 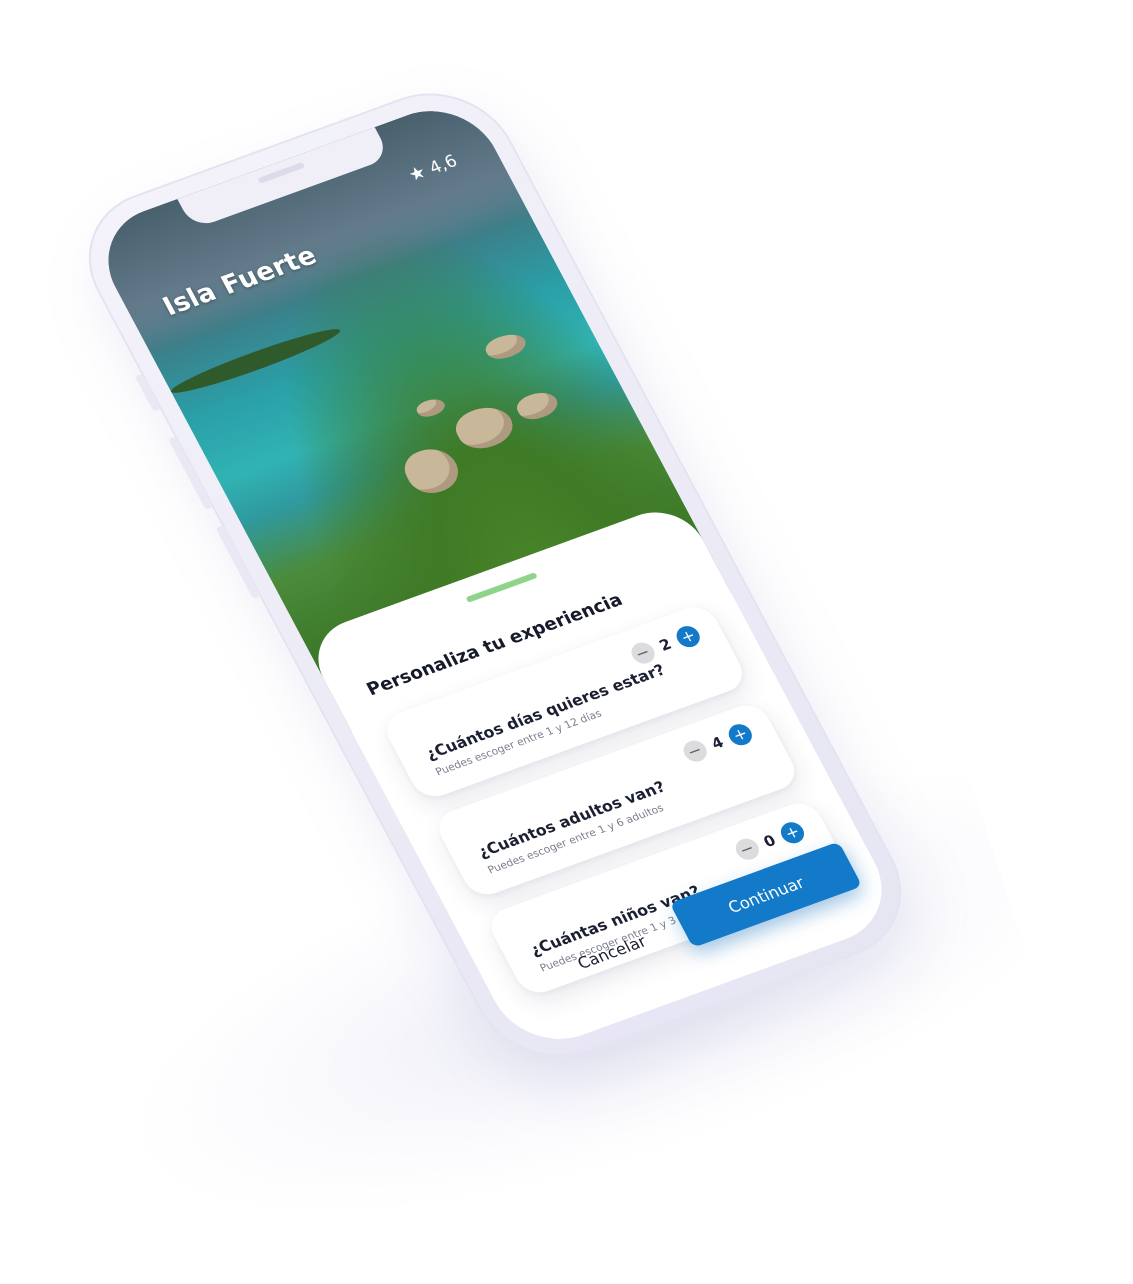 What do you see at coordinates (612, 952) in the screenshot?
I see `cancel-button: Cancelar` at bounding box center [612, 952].